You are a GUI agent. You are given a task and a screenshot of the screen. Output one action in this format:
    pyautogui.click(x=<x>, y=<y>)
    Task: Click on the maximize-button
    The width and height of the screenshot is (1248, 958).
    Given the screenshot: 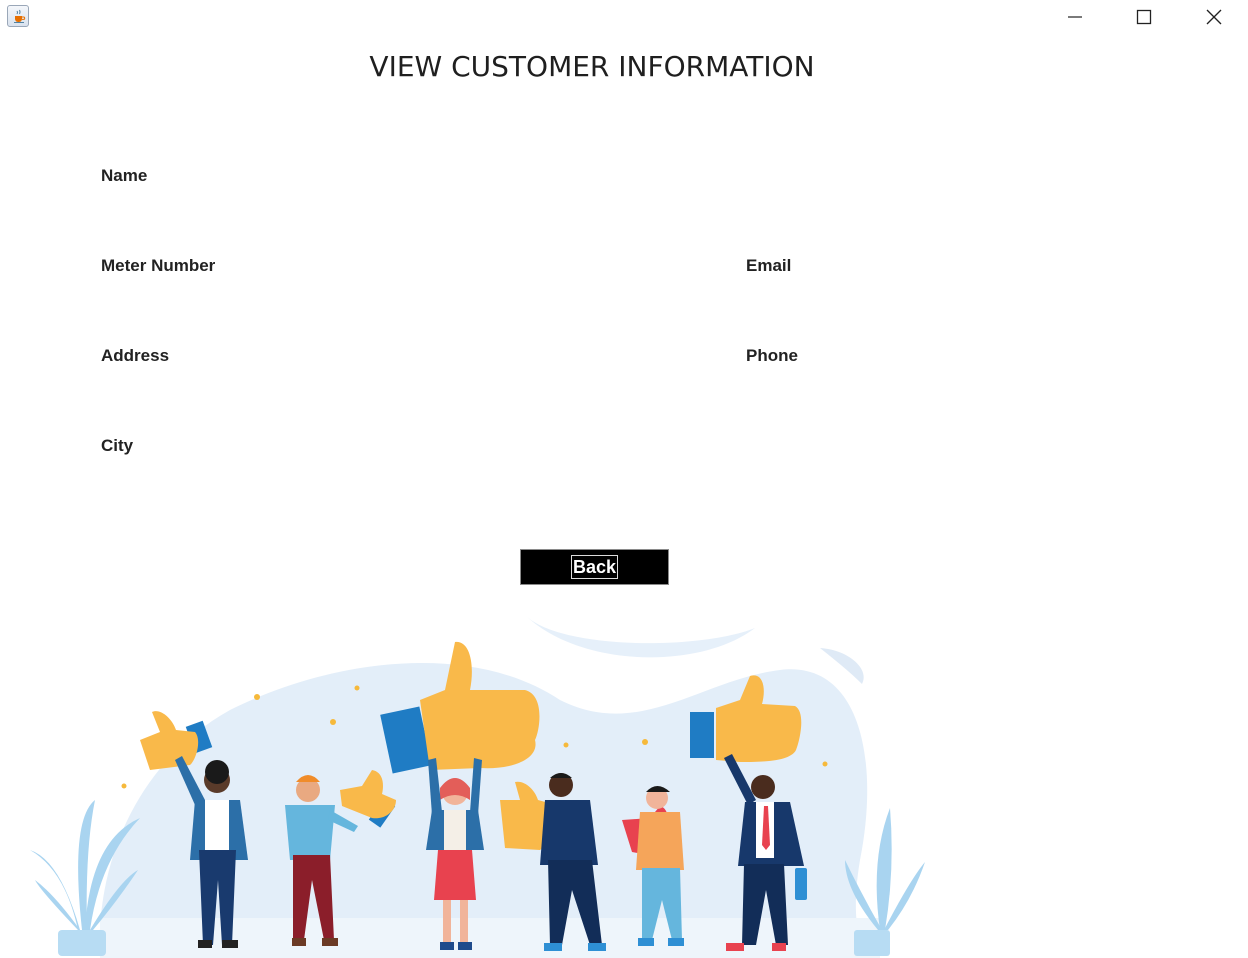 What is the action you would take?
    pyautogui.click(x=1144, y=17)
    